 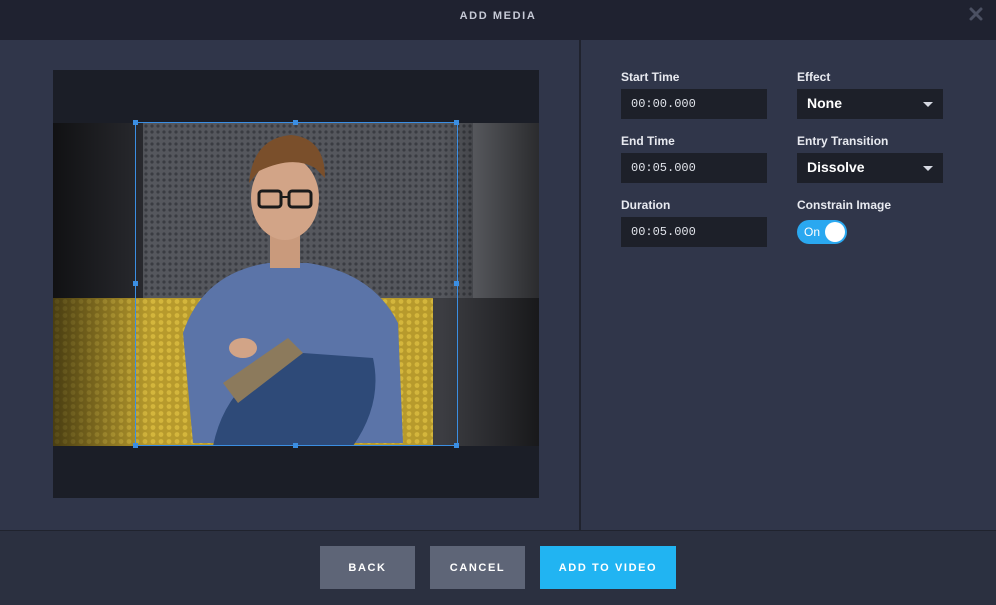 What do you see at coordinates (477, 567) in the screenshot?
I see `cancel-button: CANCEL` at bounding box center [477, 567].